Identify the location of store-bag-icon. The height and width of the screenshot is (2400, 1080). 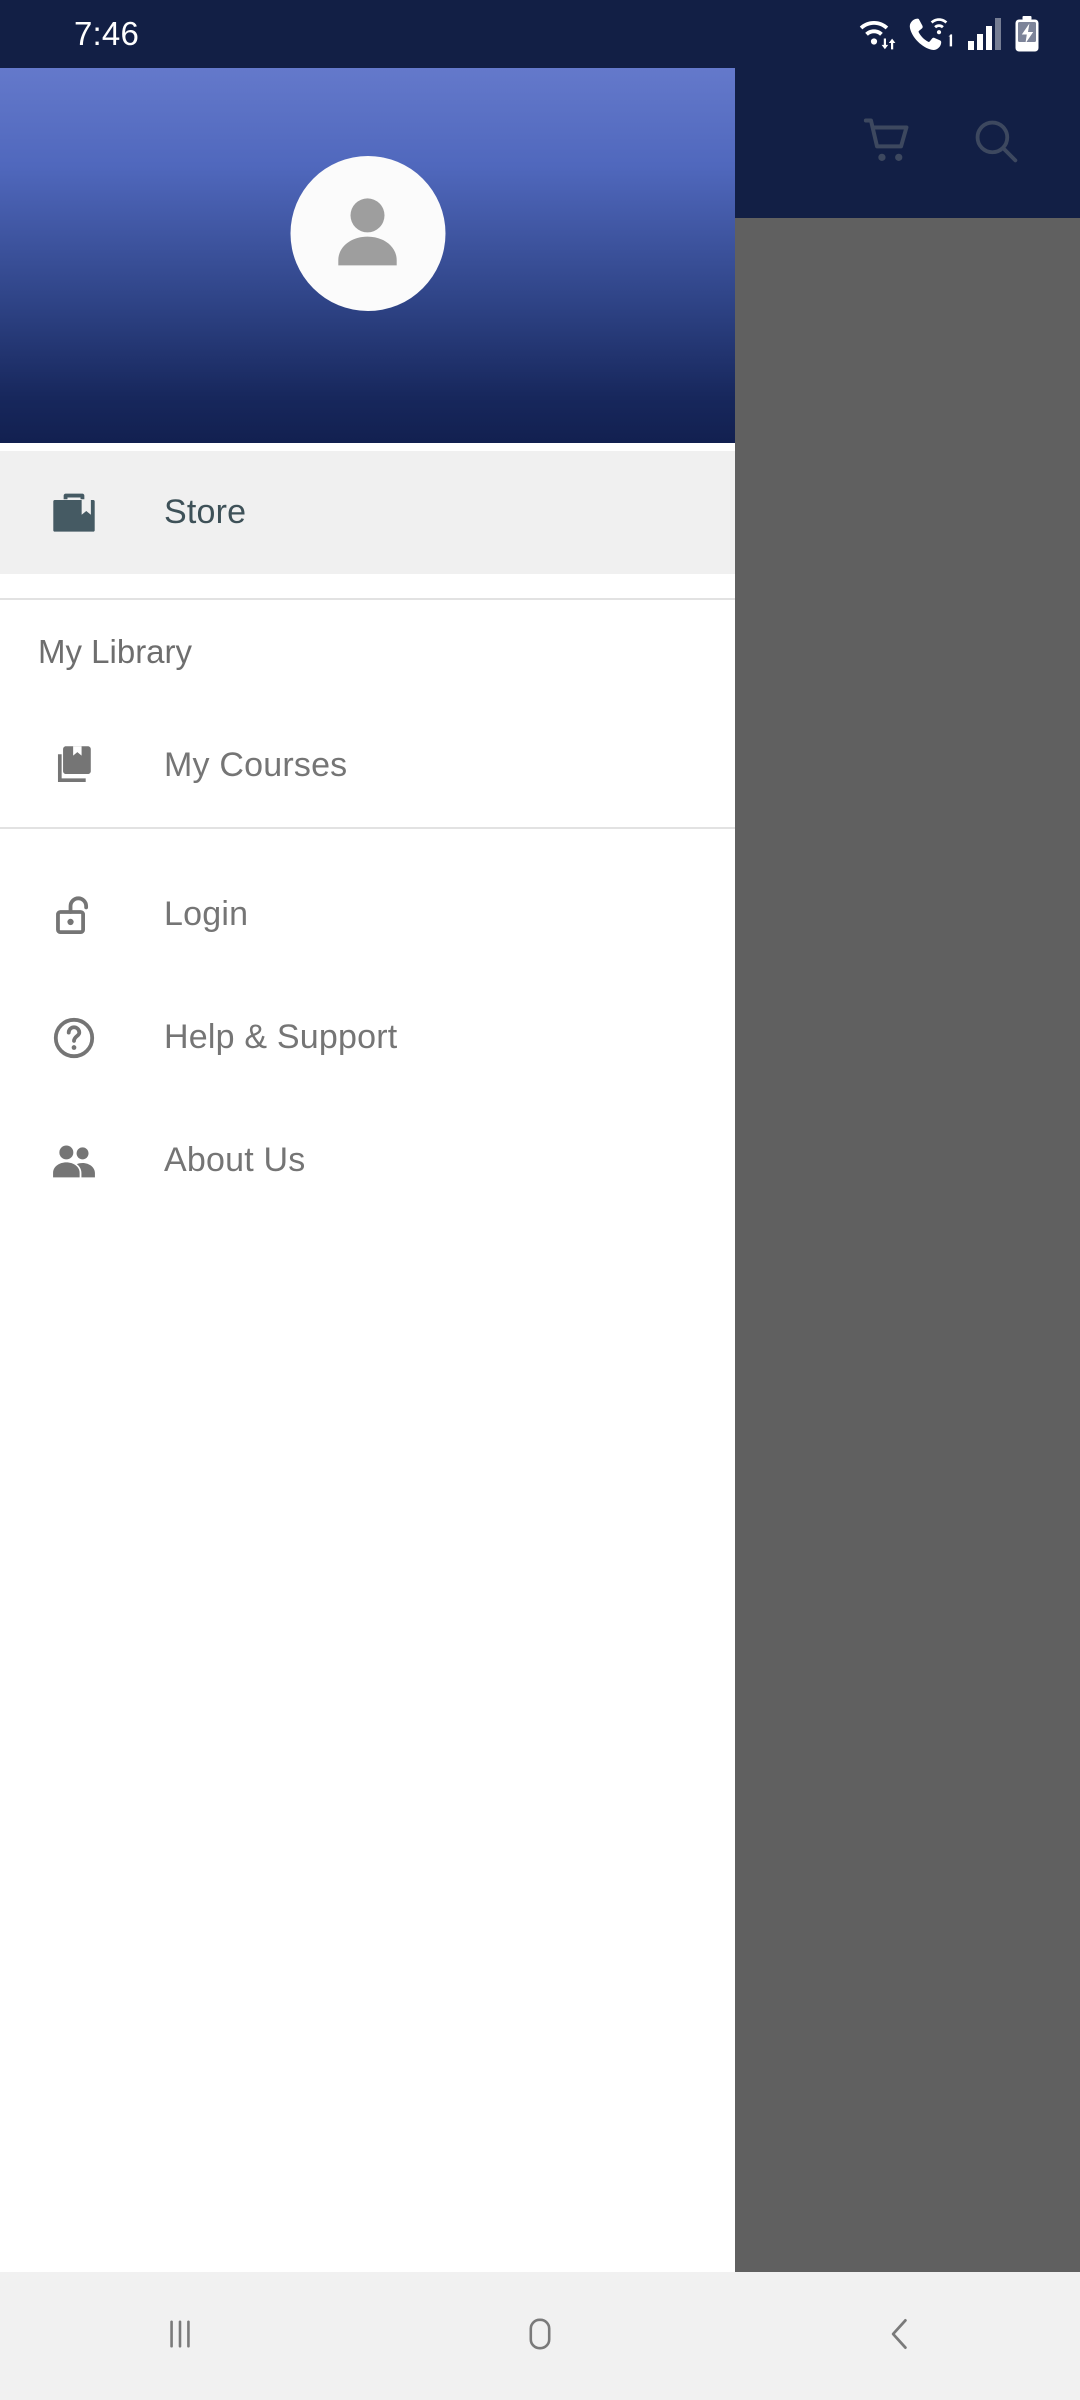
(74, 513).